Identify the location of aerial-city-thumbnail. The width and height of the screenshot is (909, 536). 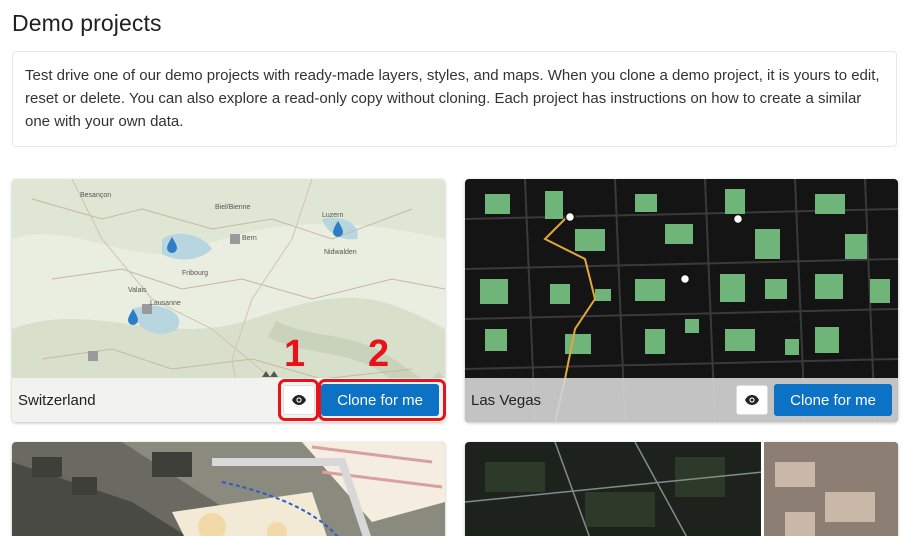
(228, 489).